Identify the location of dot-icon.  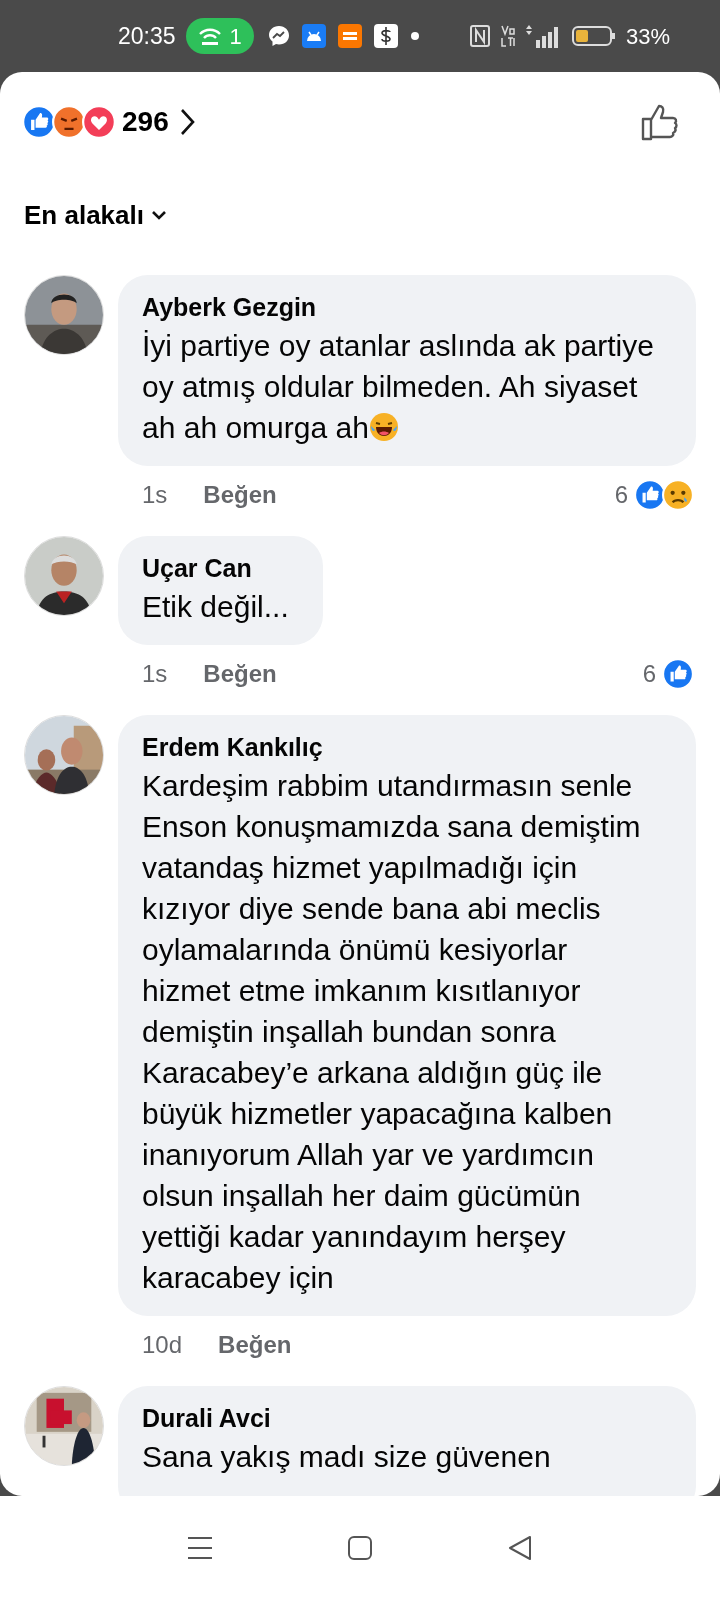
(414, 36).